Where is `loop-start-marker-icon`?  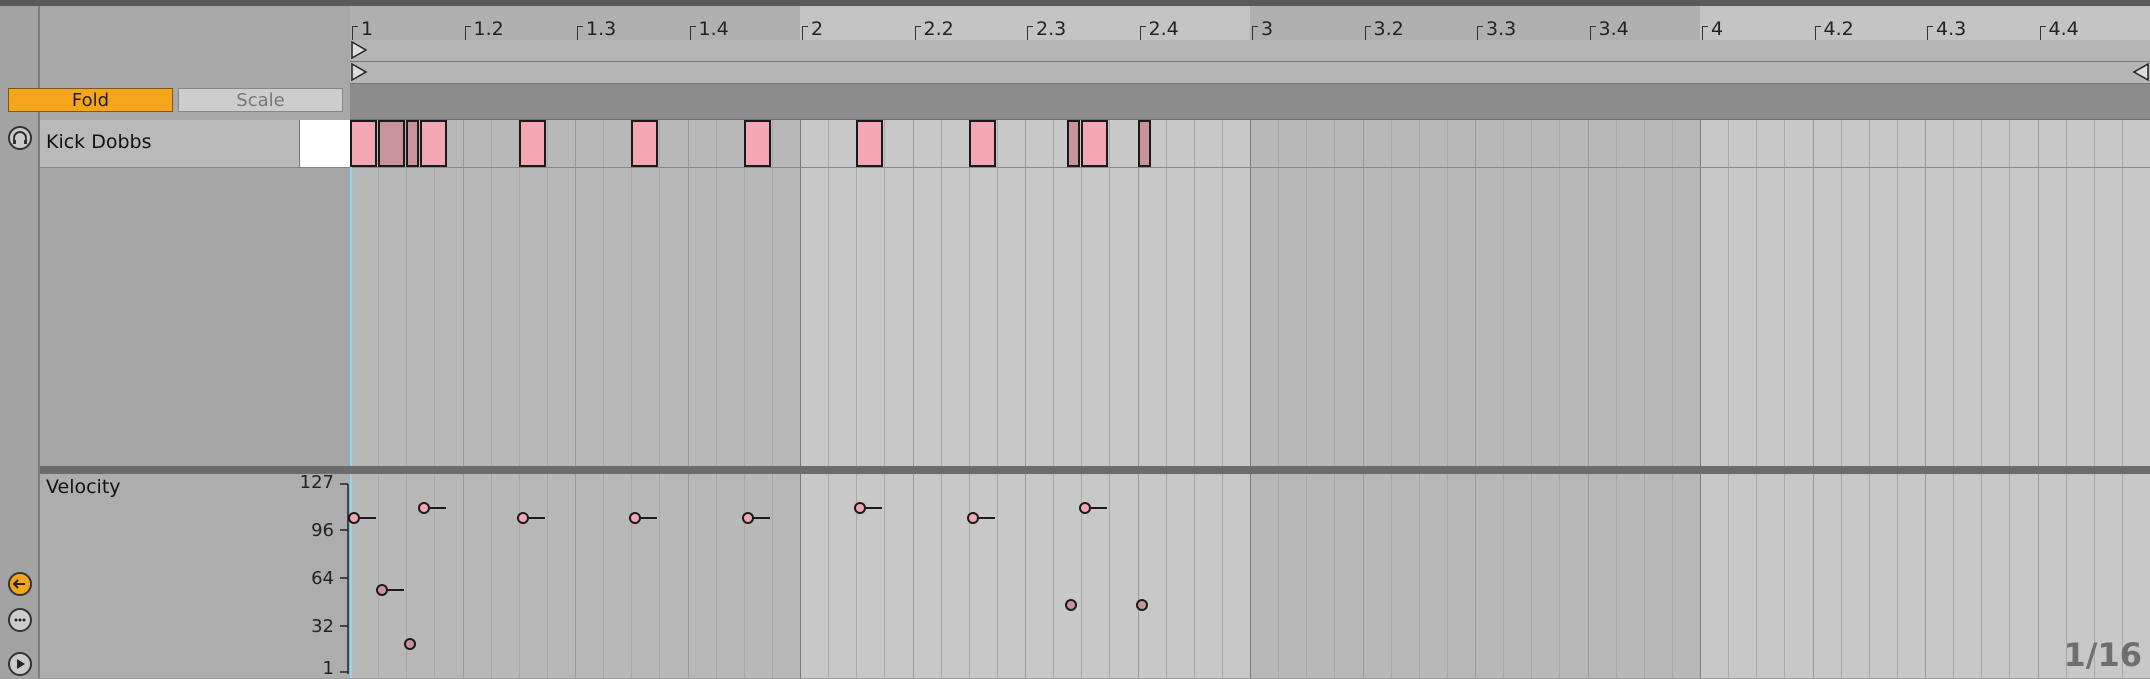
loop-start-marker-icon is located at coordinates (360, 50).